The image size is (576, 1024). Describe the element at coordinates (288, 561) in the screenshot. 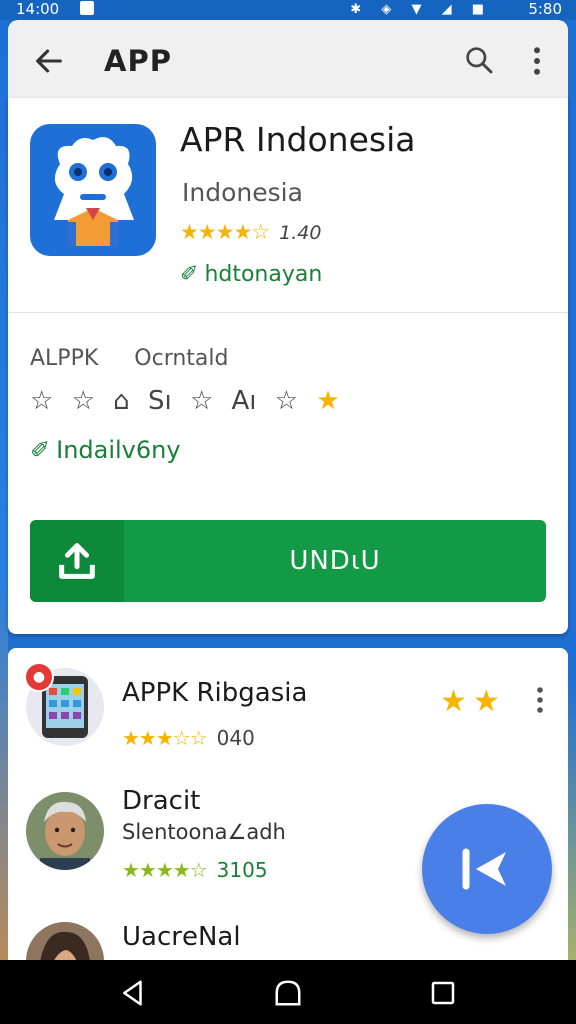

I see `install-button: UNDιU` at that location.